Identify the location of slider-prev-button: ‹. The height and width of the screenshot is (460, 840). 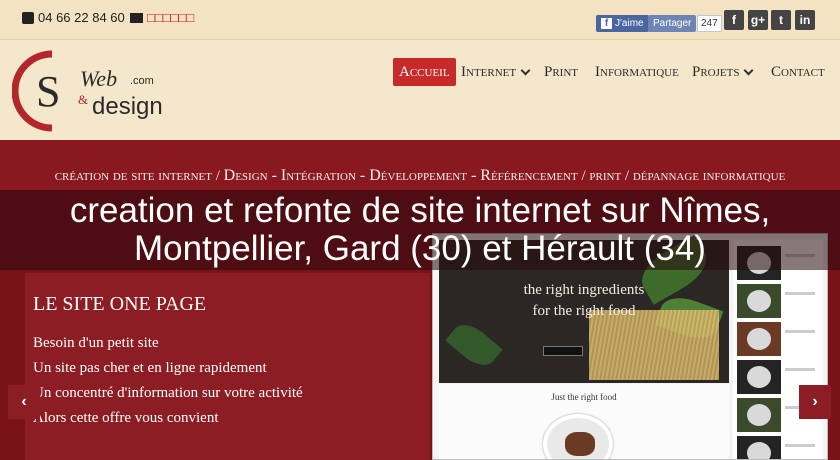
(24, 402).